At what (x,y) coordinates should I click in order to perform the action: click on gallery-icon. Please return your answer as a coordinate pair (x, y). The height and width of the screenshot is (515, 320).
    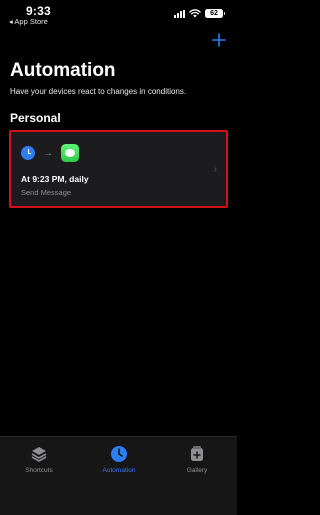
    Looking at the image, I should click on (197, 453).